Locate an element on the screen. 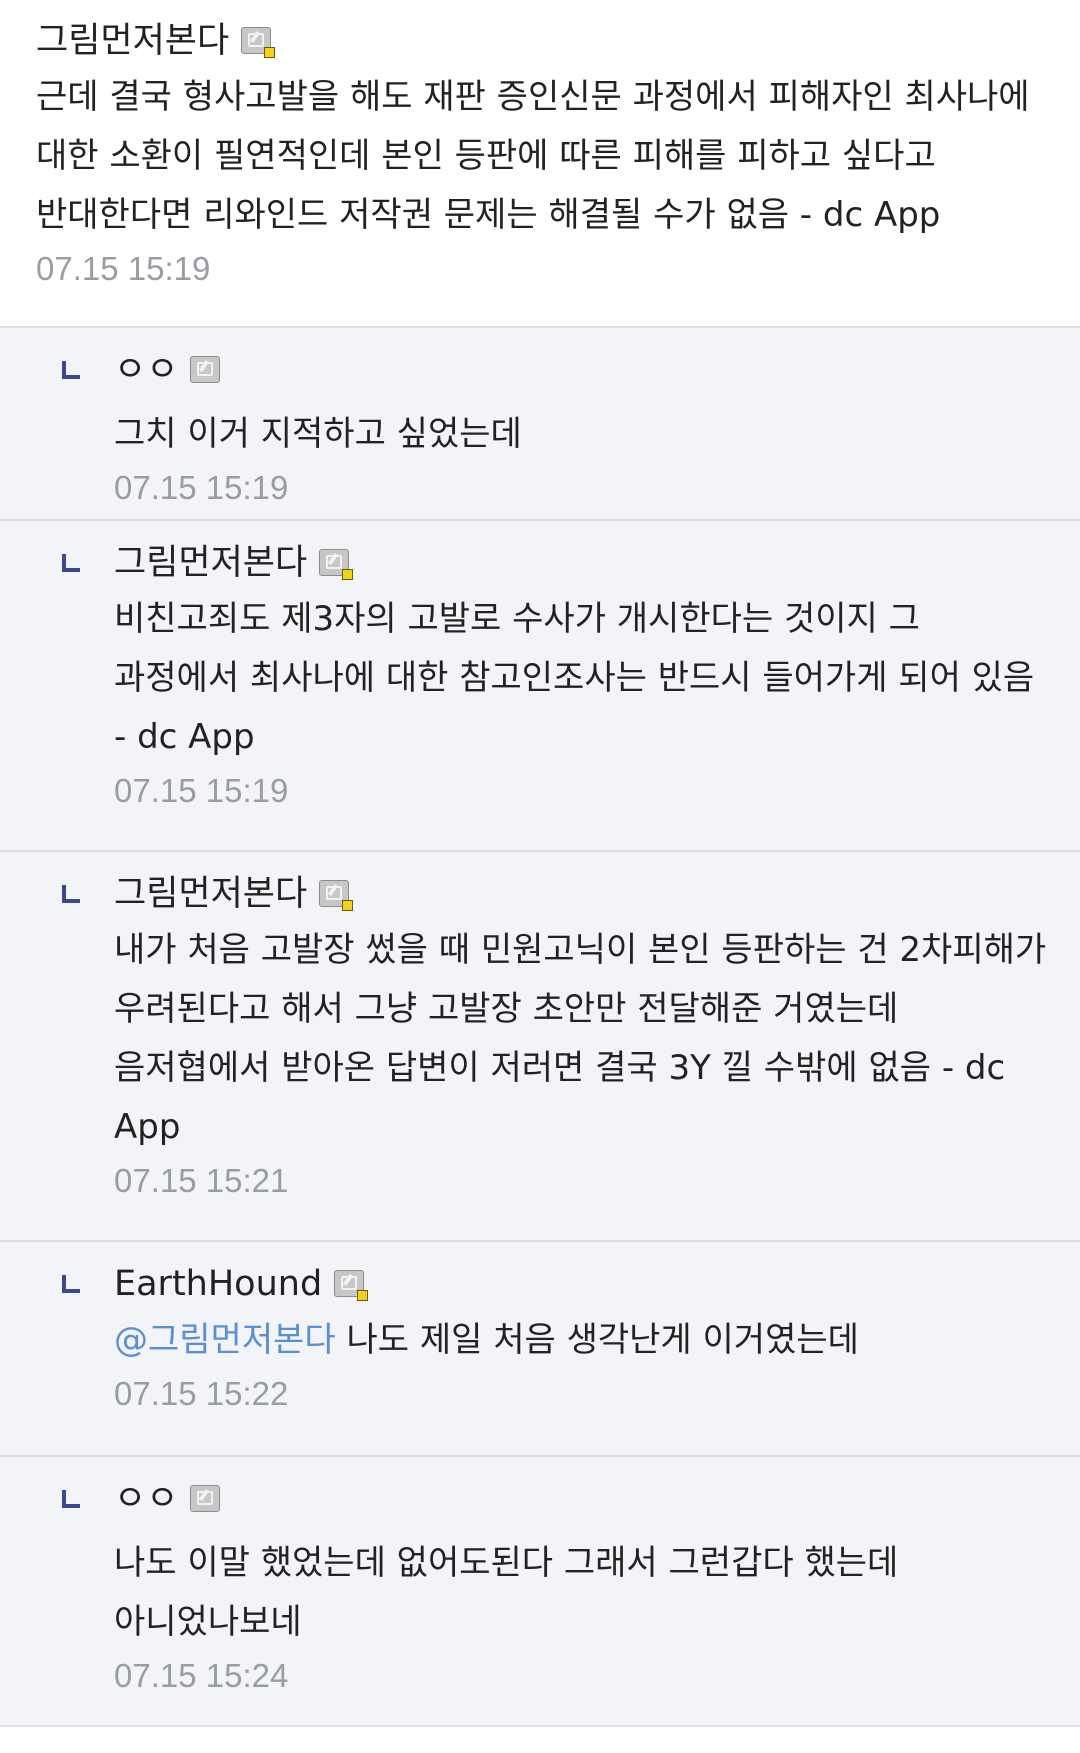  comment-header: 그림먼저본다 is located at coordinates (543, 41).